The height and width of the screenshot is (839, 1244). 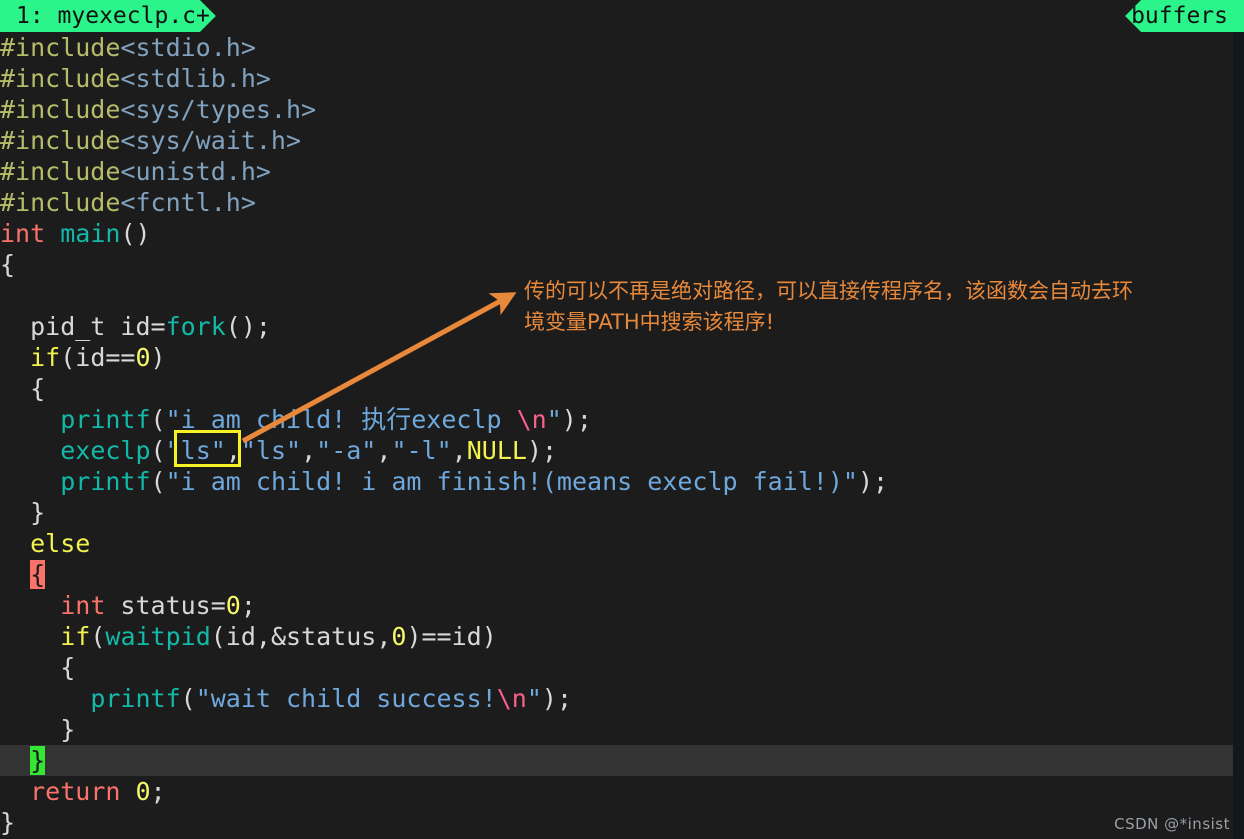 I want to click on code-line: #include<stdio.h>, so click(x=622, y=47).